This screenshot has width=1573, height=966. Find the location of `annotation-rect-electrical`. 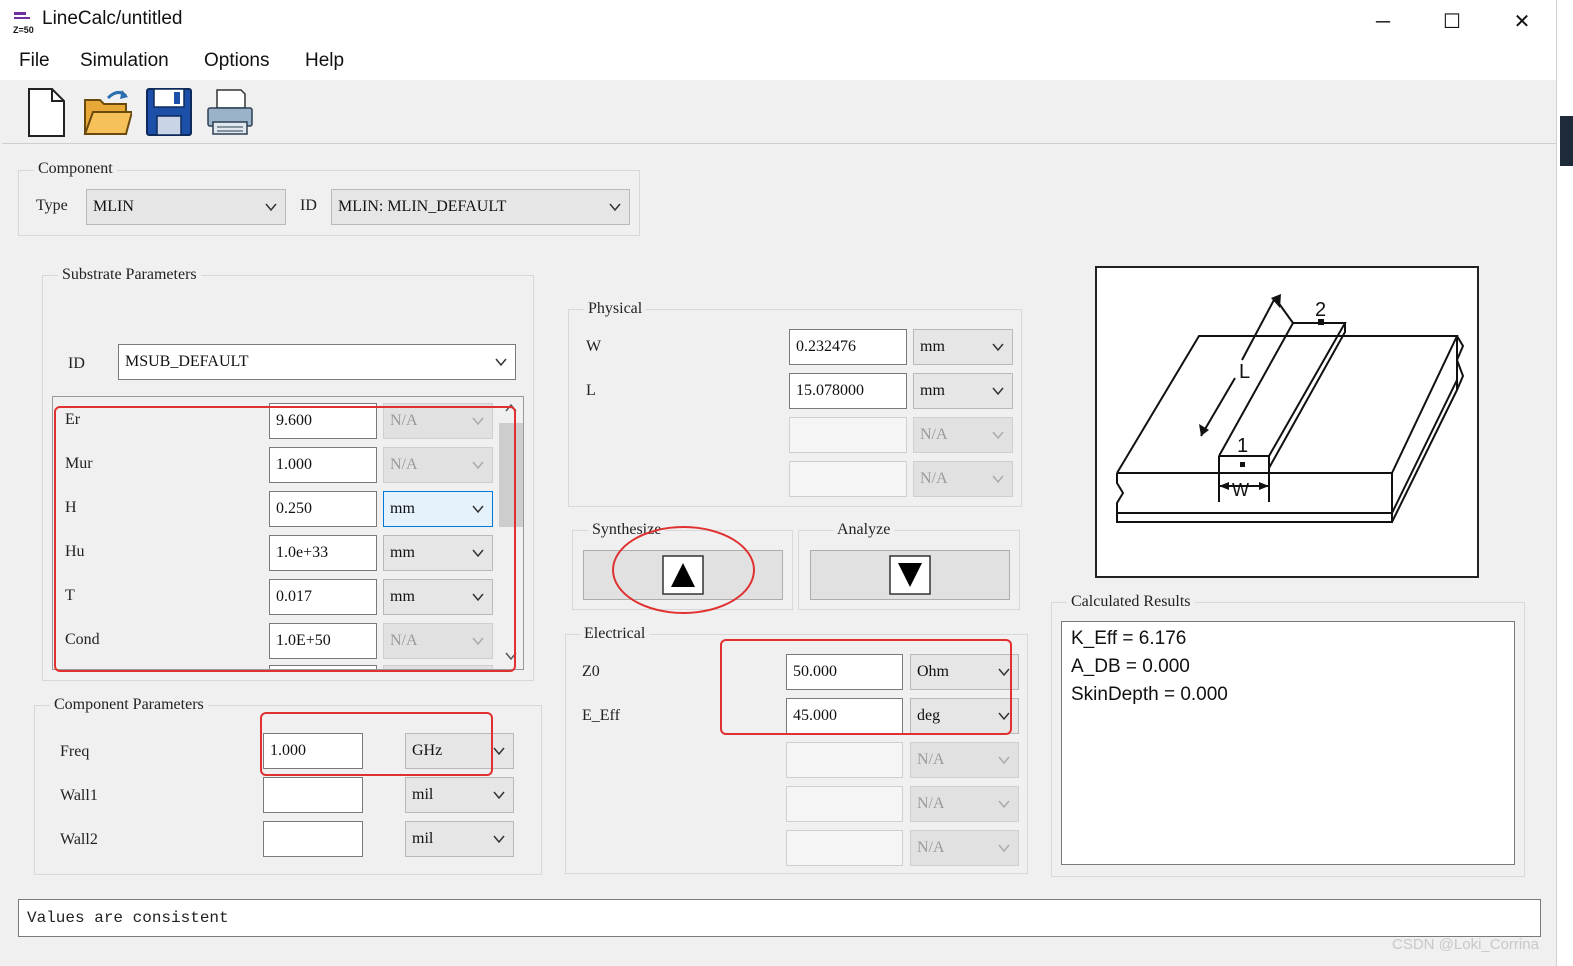

annotation-rect-electrical is located at coordinates (866, 687).